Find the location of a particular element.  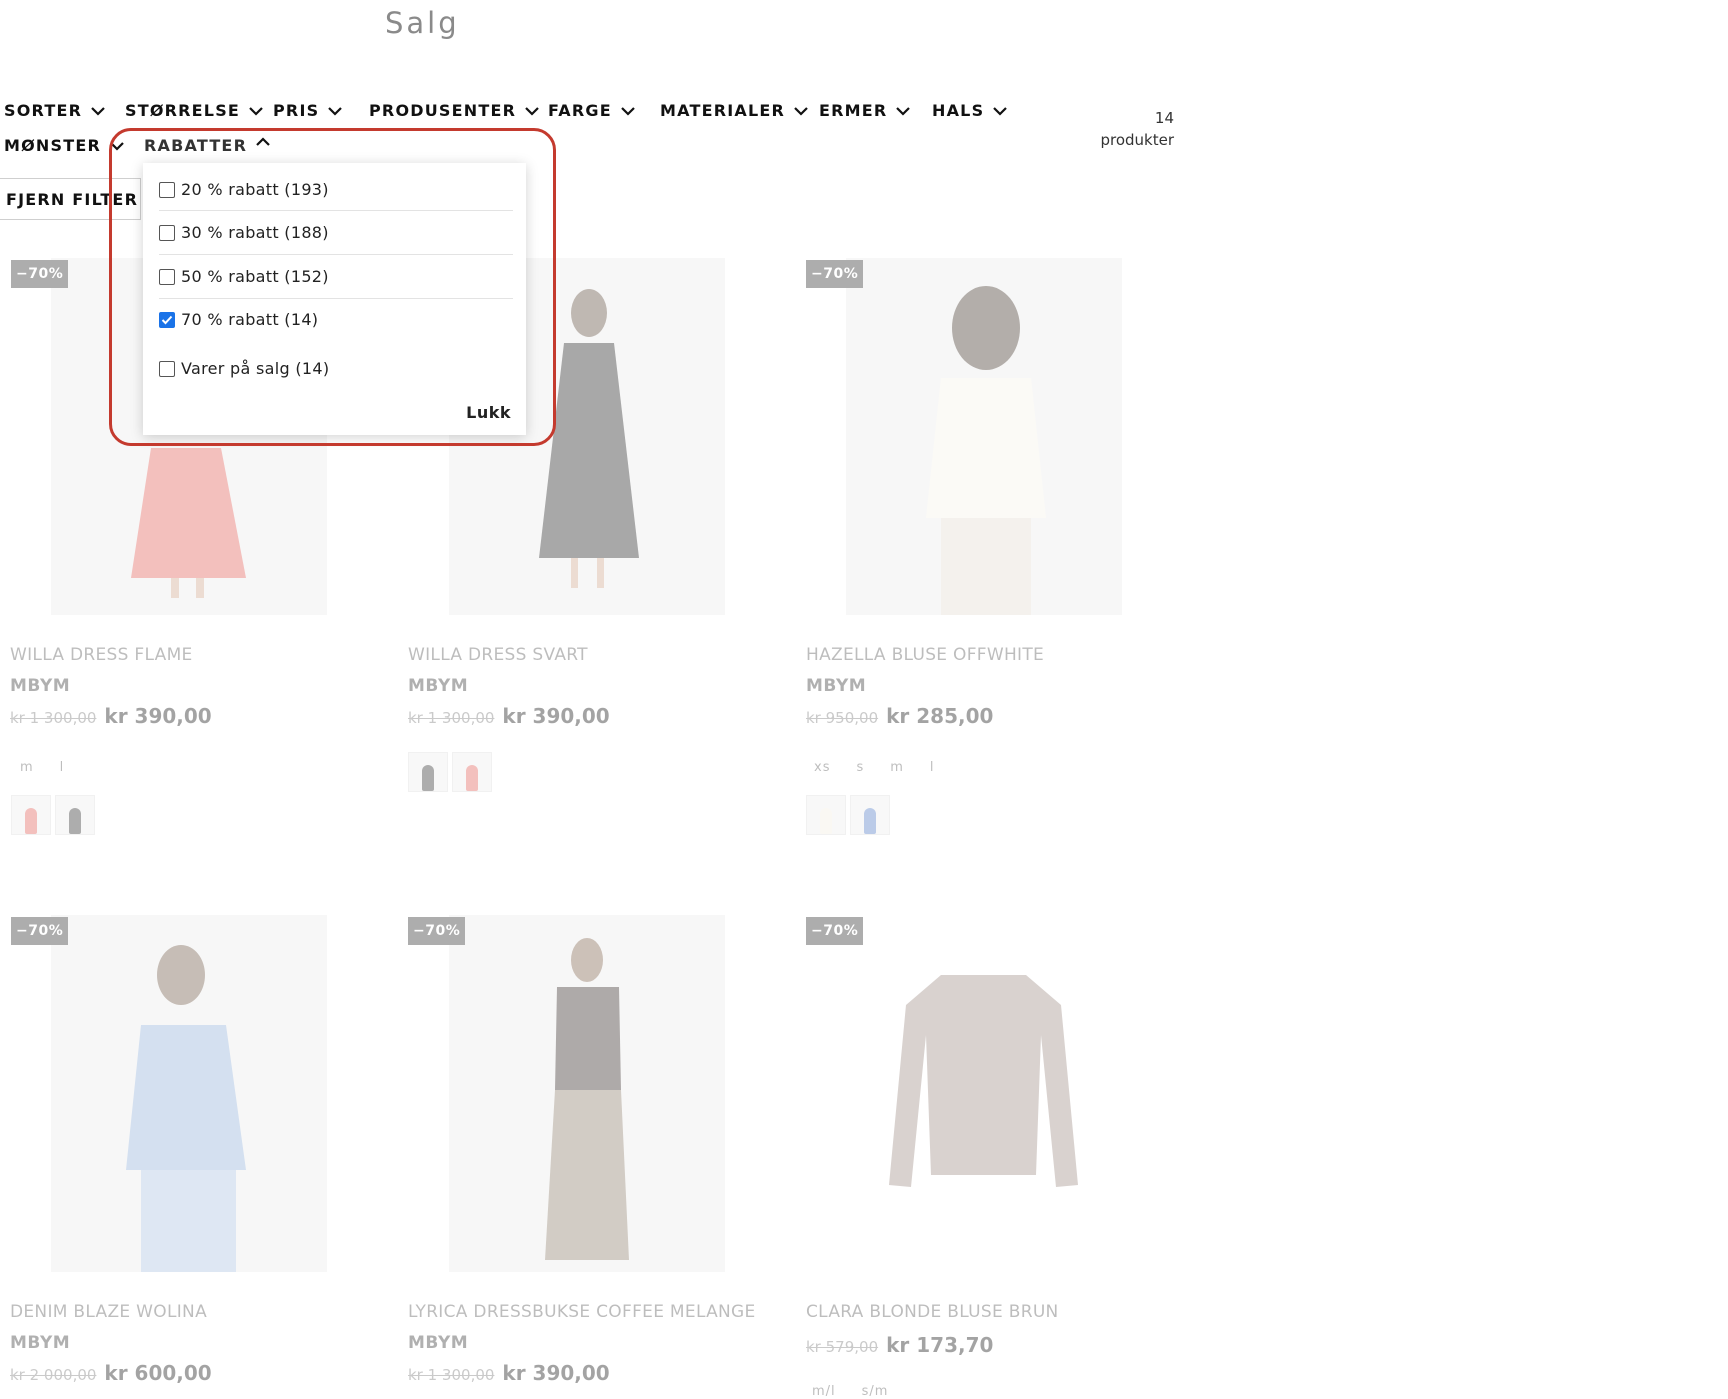

product-name: DENIM BLAZE WOLINA is located at coordinates (108, 1312).